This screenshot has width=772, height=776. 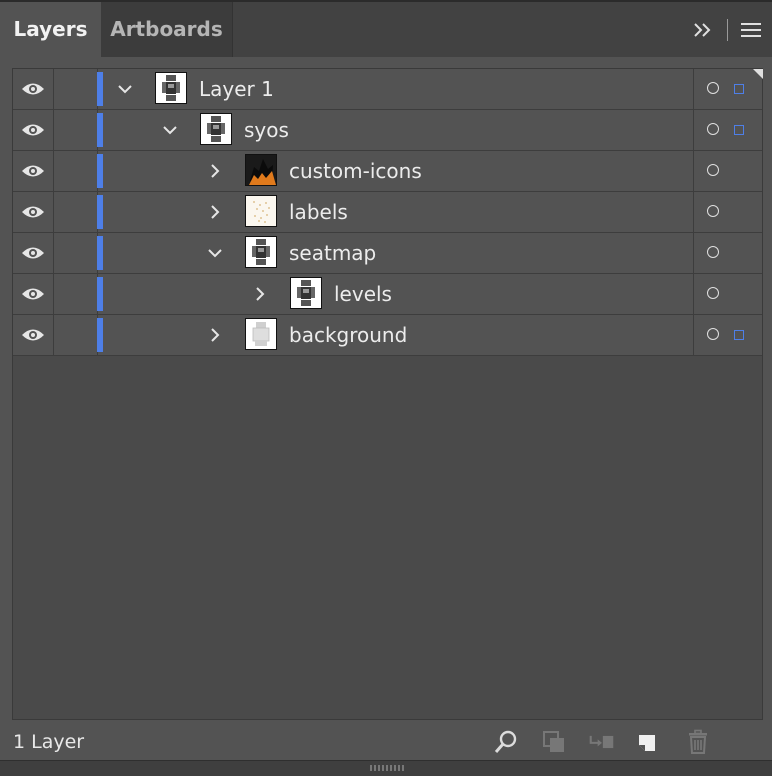 What do you see at coordinates (49, 742) in the screenshot?
I see `layer-count: 1 Layer` at bounding box center [49, 742].